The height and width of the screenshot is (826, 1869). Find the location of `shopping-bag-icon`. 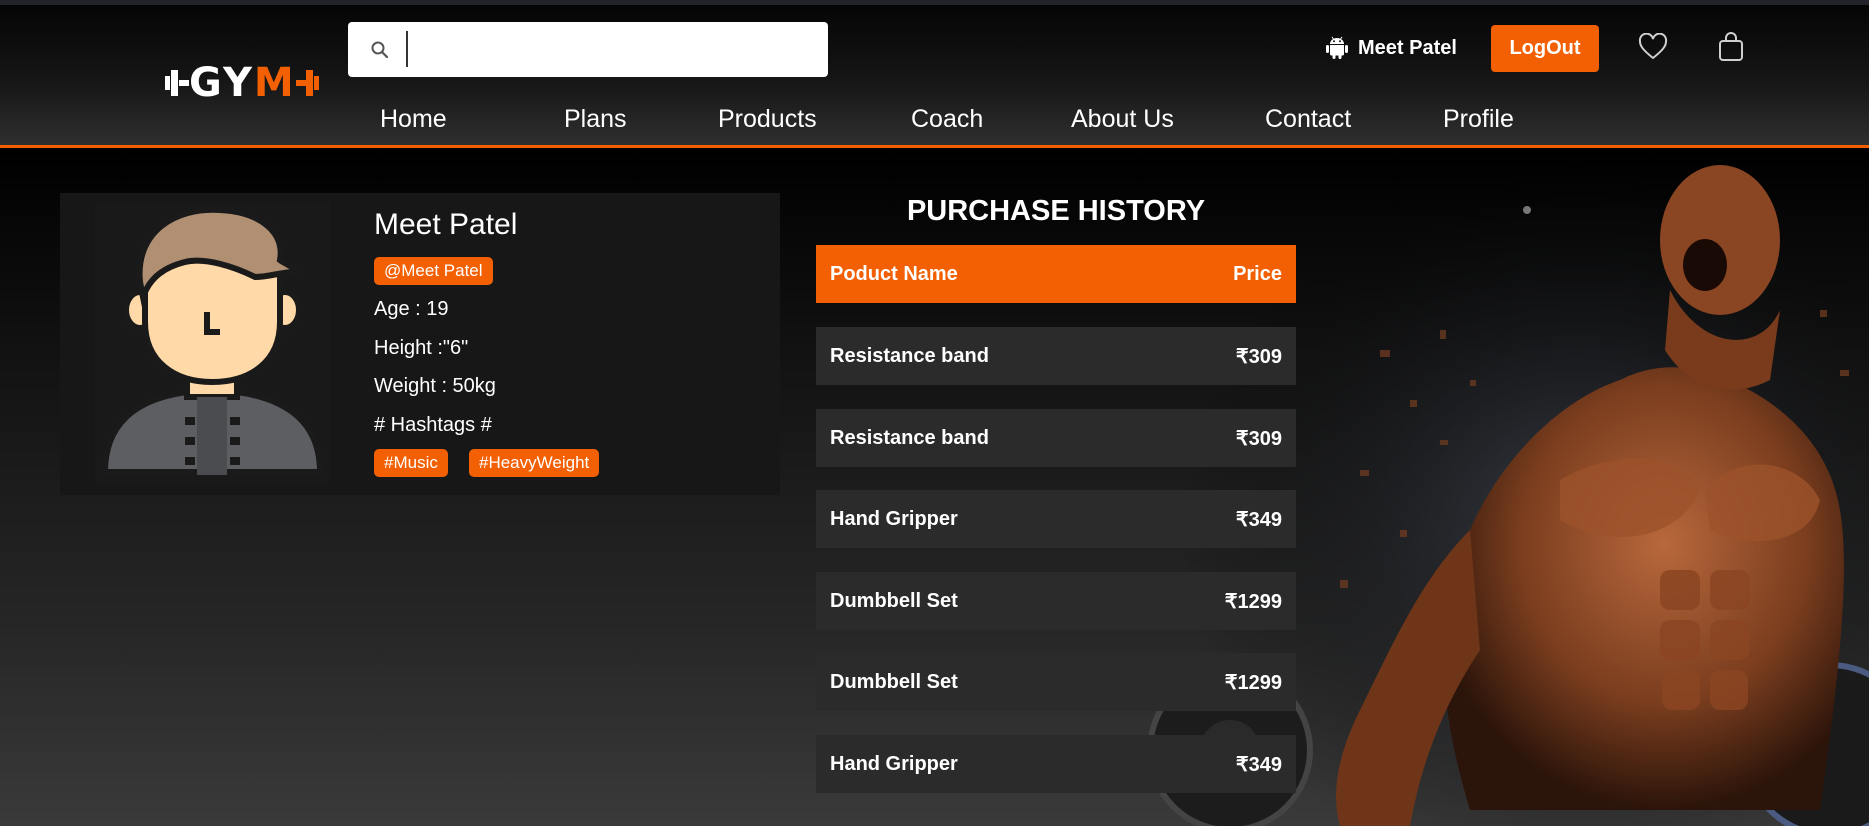

shopping-bag-icon is located at coordinates (1731, 47).